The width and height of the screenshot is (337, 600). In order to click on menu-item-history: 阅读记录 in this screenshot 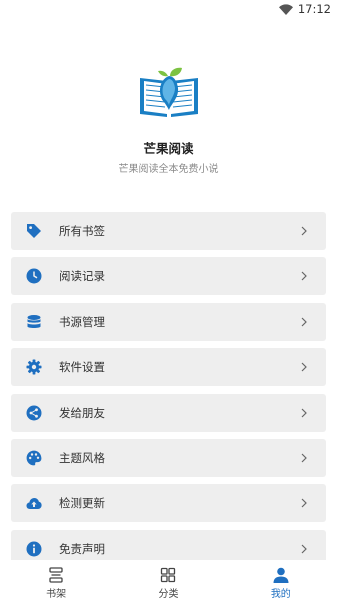, I will do `click(168, 276)`.